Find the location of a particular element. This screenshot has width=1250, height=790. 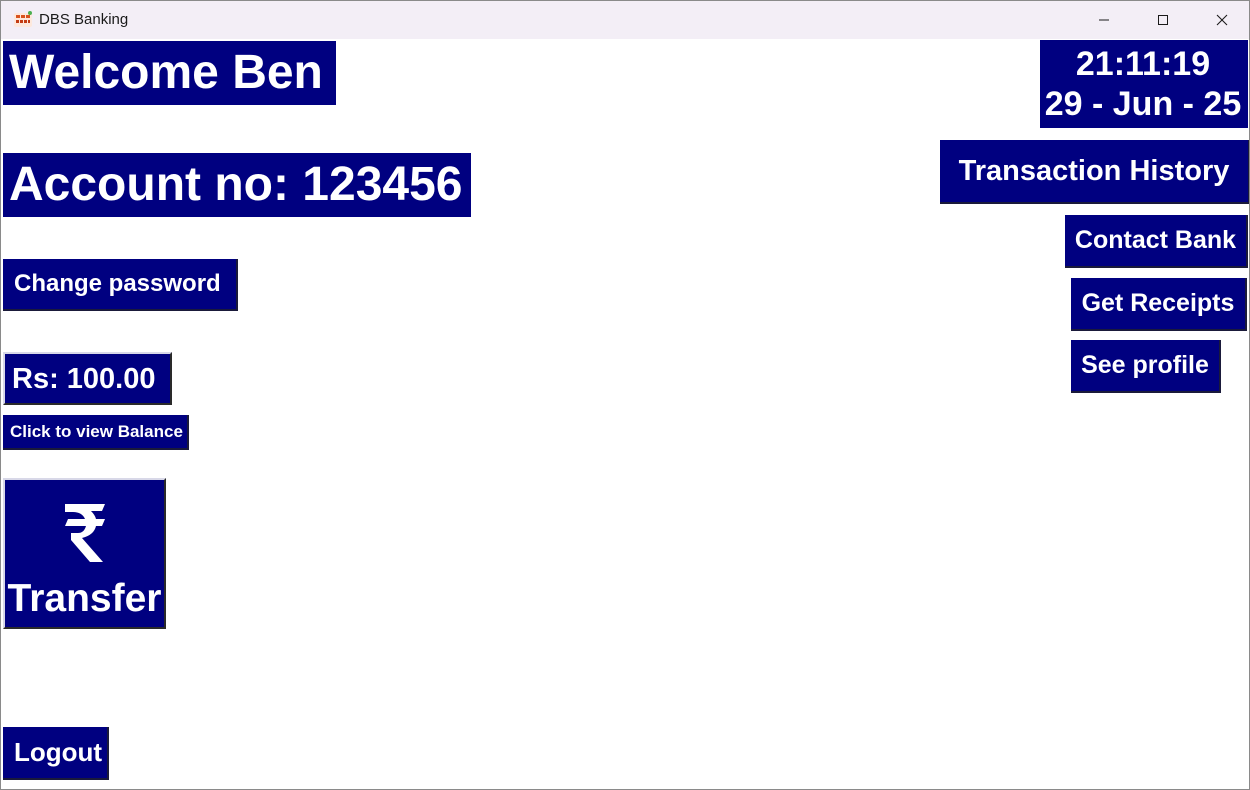

transfer-button: Transfer is located at coordinates (84, 553).